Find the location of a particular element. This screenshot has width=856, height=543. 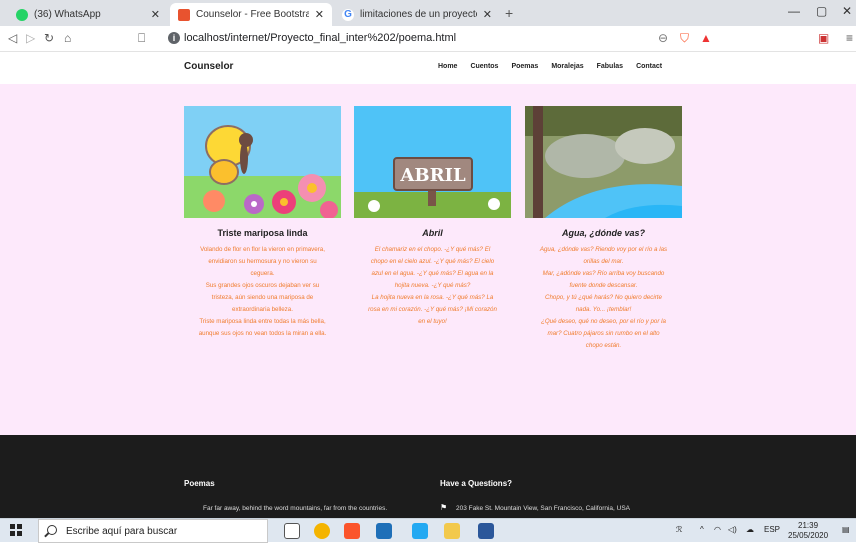

site-favicon-icon is located at coordinates (184, 14).